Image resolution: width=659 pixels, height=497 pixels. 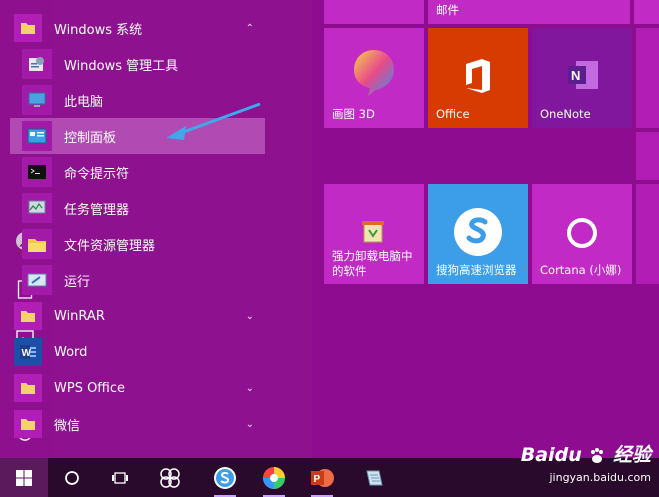 I want to click on baidu-jingyan-watermark: Baidu 经验 jingyan.baidu.com, so click(x=576, y=466).